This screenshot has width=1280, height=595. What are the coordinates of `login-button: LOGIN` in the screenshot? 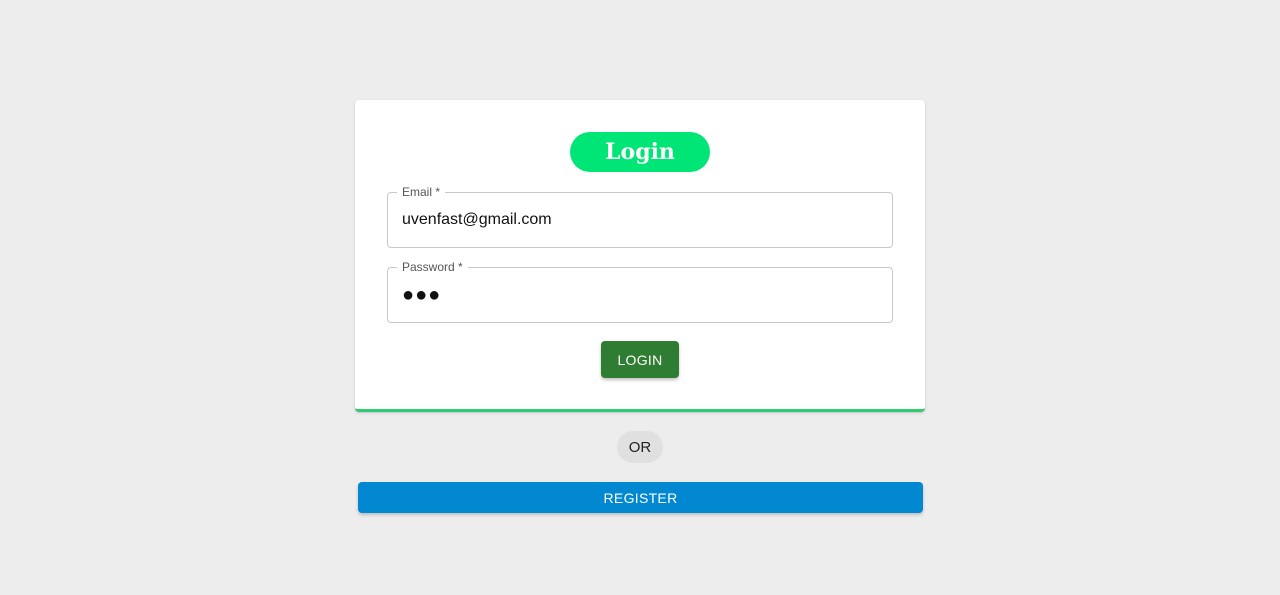 It's located at (640, 359).